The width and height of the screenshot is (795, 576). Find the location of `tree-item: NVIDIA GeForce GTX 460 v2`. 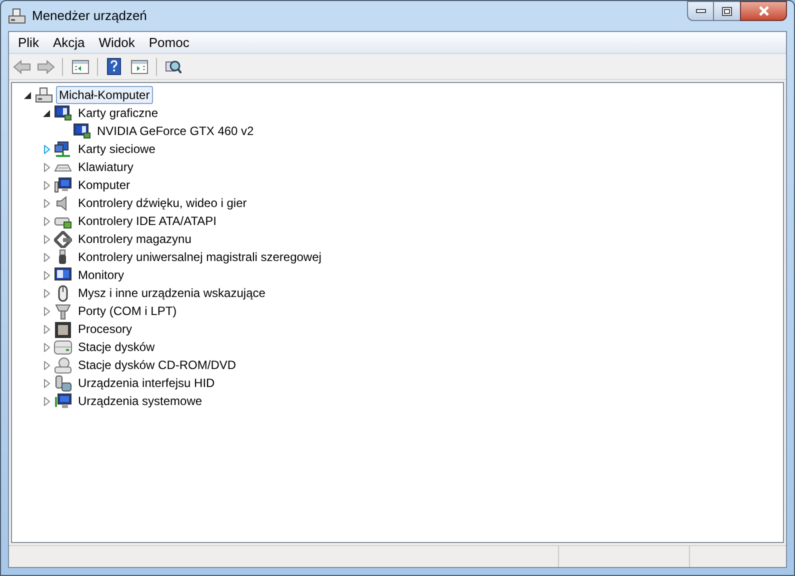

tree-item: NVIDIA GeForce GTX 460 v2 is located at coordinates (175, 131).